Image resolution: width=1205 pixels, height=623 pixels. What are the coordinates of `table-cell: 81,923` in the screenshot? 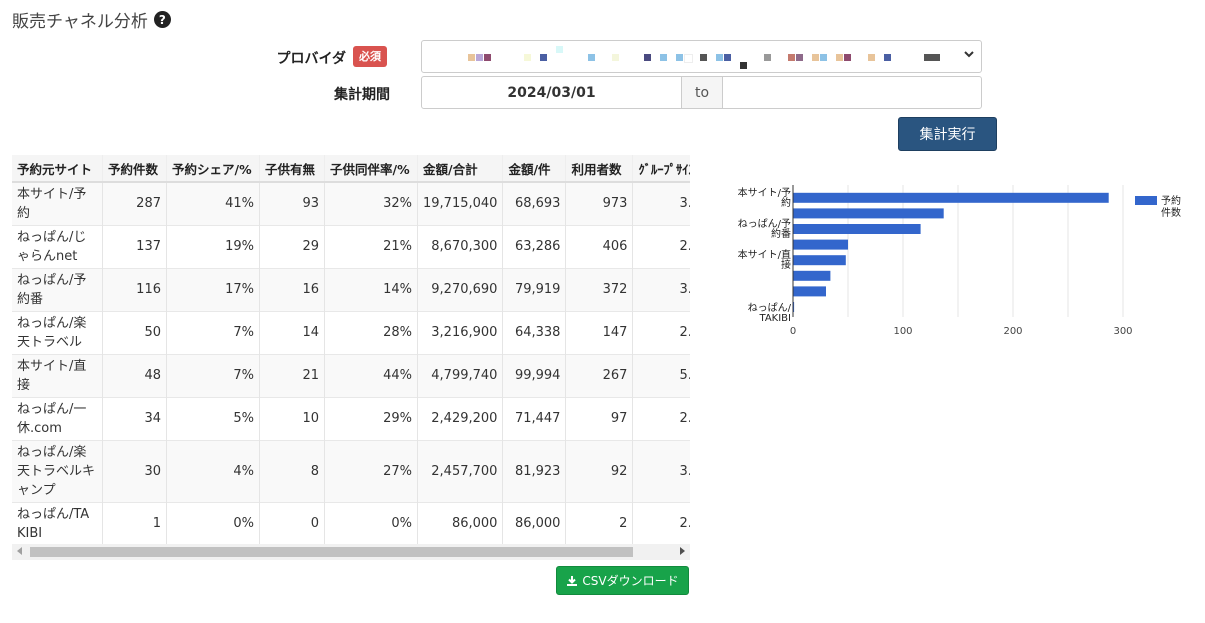 It's located at (534, 470).